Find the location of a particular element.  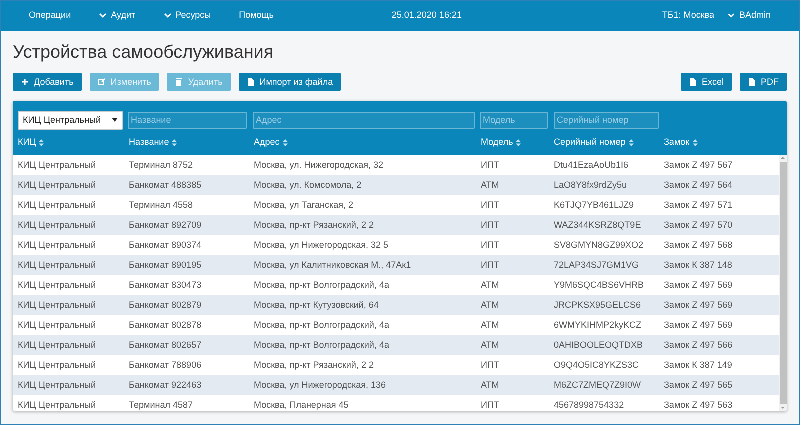

table-cell-text: Замок Z 497 570 is located at coordinates (698, 225).